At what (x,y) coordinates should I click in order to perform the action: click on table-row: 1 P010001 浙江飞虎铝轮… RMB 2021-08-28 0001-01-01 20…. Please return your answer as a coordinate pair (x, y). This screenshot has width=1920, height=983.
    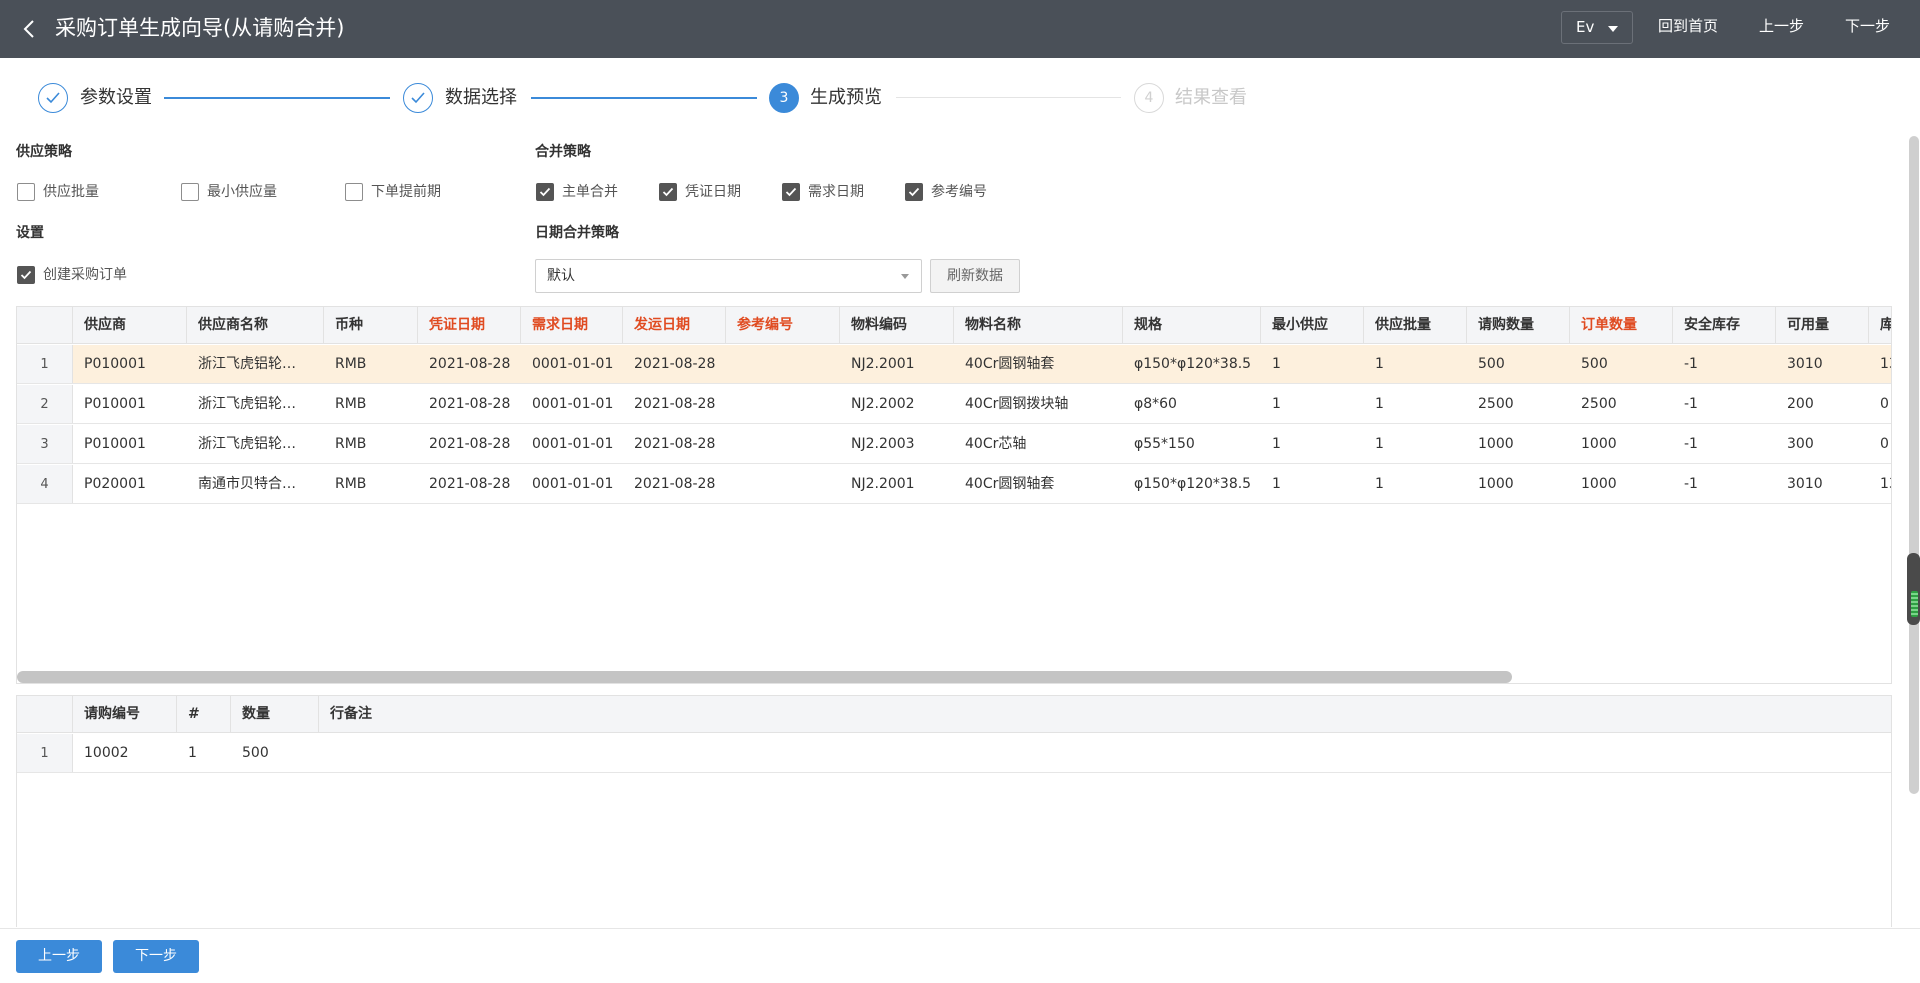
    Looking at the image, I should click on (954, 364).